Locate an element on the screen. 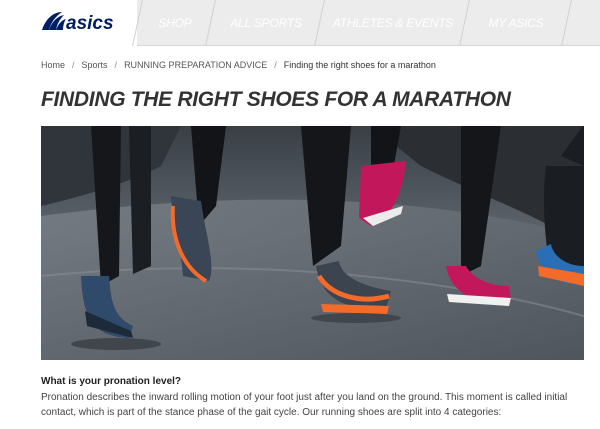 This screenshot has width=600, height=429. nav-tab-label: MY ASICS is located at coordinates (516, 23).